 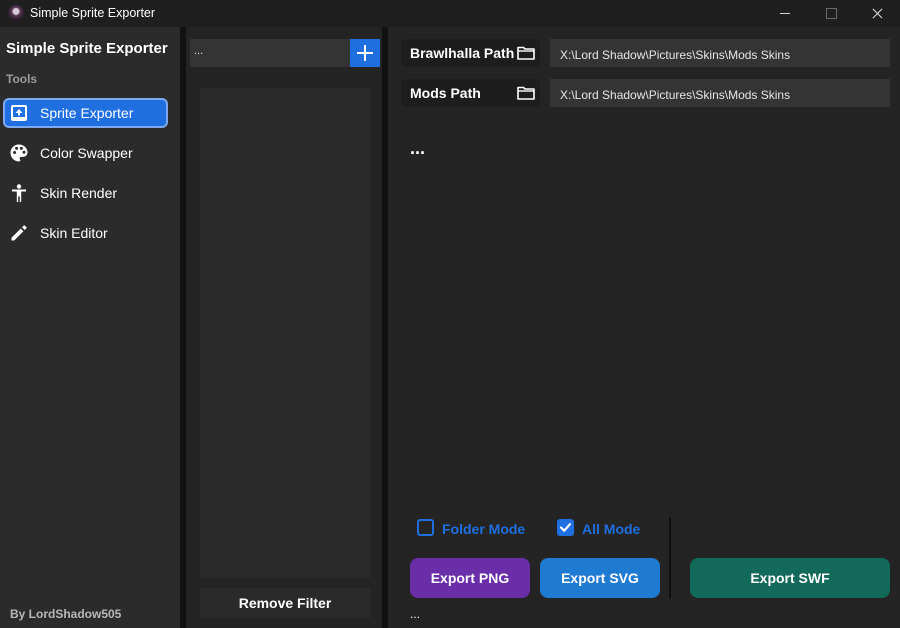 What do you see at coordinates (720, 93) in the screenshot?
I see `mods-path-field: X:\Lord Shadow\Pictures\Skins\Mods Skins` at bounding box center [720, 93].